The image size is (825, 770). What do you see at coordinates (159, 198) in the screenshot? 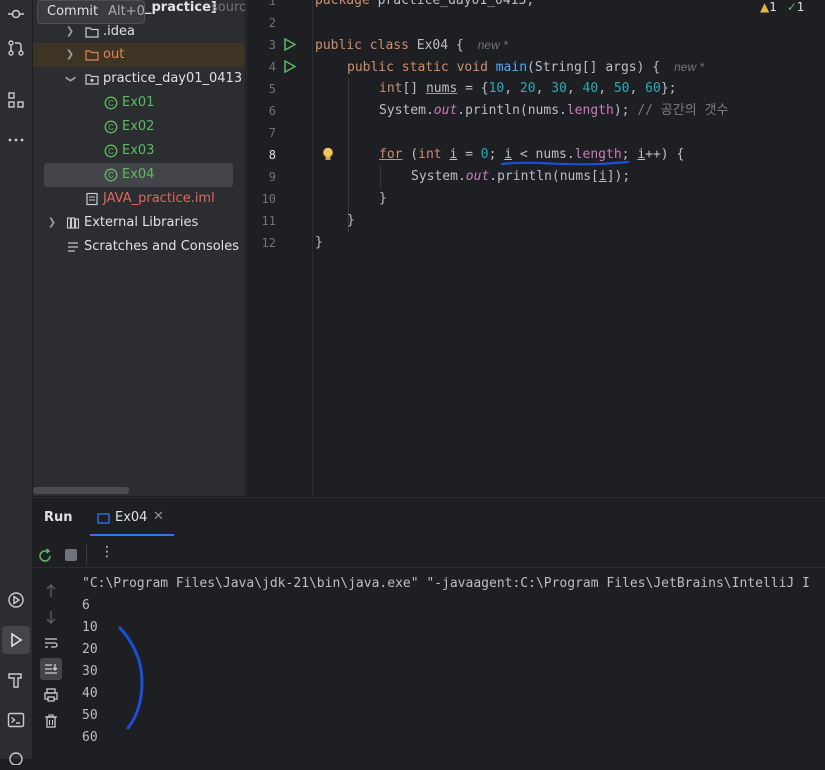
I see `tree-item-label: JAVA_practice.iml` at bounding box center [159, 198].